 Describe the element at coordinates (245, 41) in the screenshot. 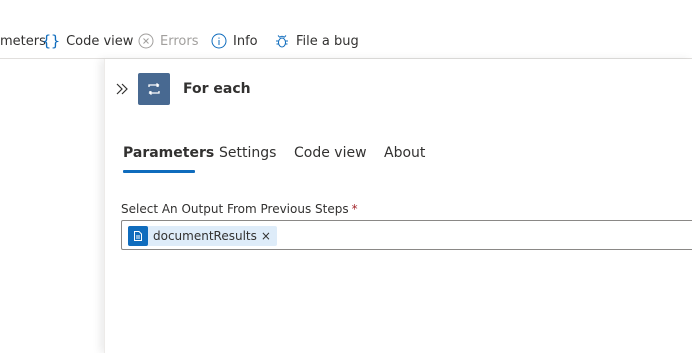

I see `toolbar-info-label: Info` at that location.